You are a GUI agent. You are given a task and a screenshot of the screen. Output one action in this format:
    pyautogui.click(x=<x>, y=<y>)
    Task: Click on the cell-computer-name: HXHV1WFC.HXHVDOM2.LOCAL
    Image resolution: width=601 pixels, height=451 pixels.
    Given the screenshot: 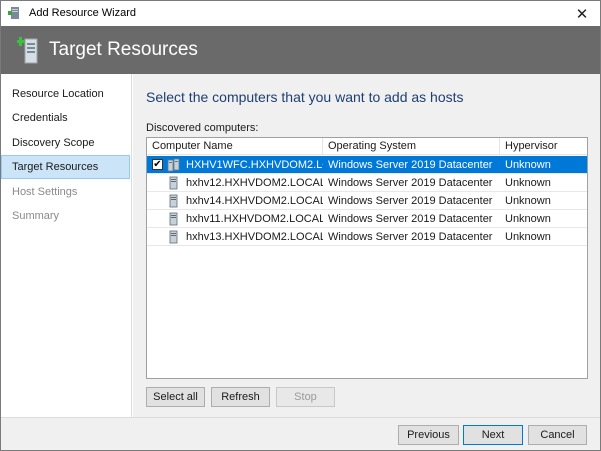 What is the action you would take?
    pyautogui.click(x=254, y=165)
    